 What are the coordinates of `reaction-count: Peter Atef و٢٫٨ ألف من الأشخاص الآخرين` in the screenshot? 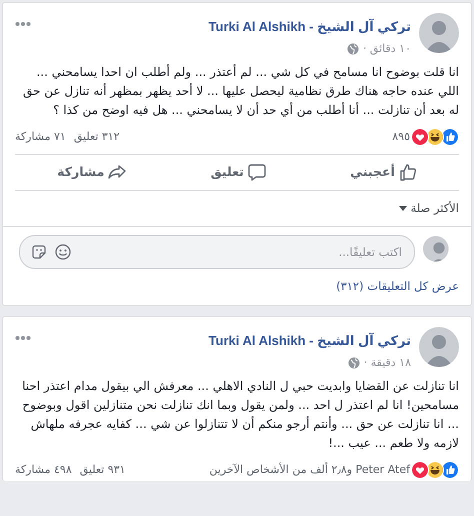 It's located at (309, 470).